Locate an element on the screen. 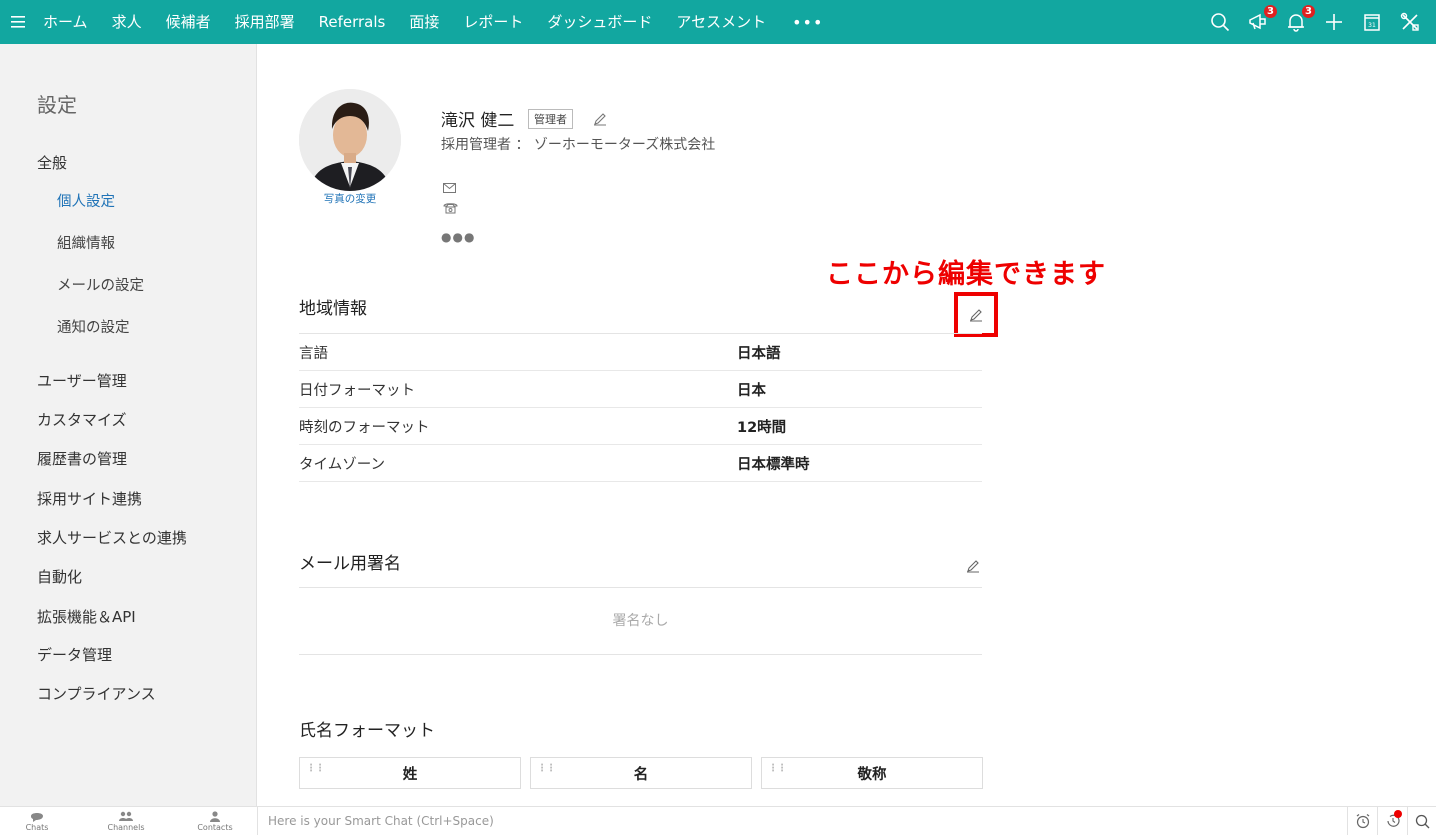 The image size is (1436, 835). role-badge: 管理者 is located at coordinates (550, 119).